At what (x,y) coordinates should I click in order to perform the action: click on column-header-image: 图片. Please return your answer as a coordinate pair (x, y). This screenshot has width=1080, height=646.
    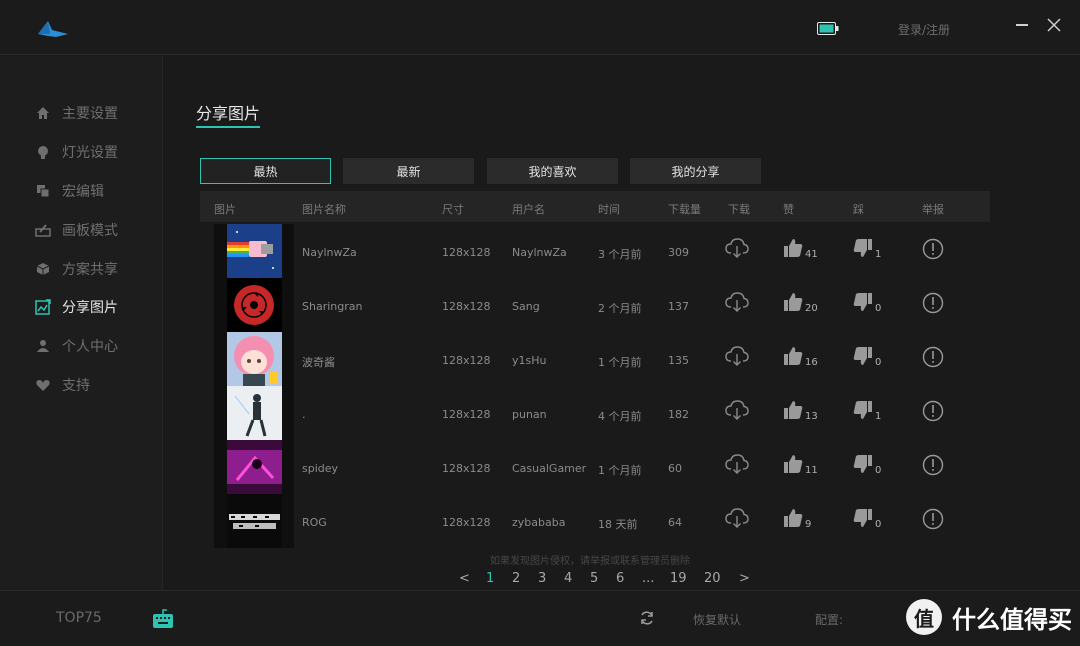
    Looking at the image, I should click on (225, 209).